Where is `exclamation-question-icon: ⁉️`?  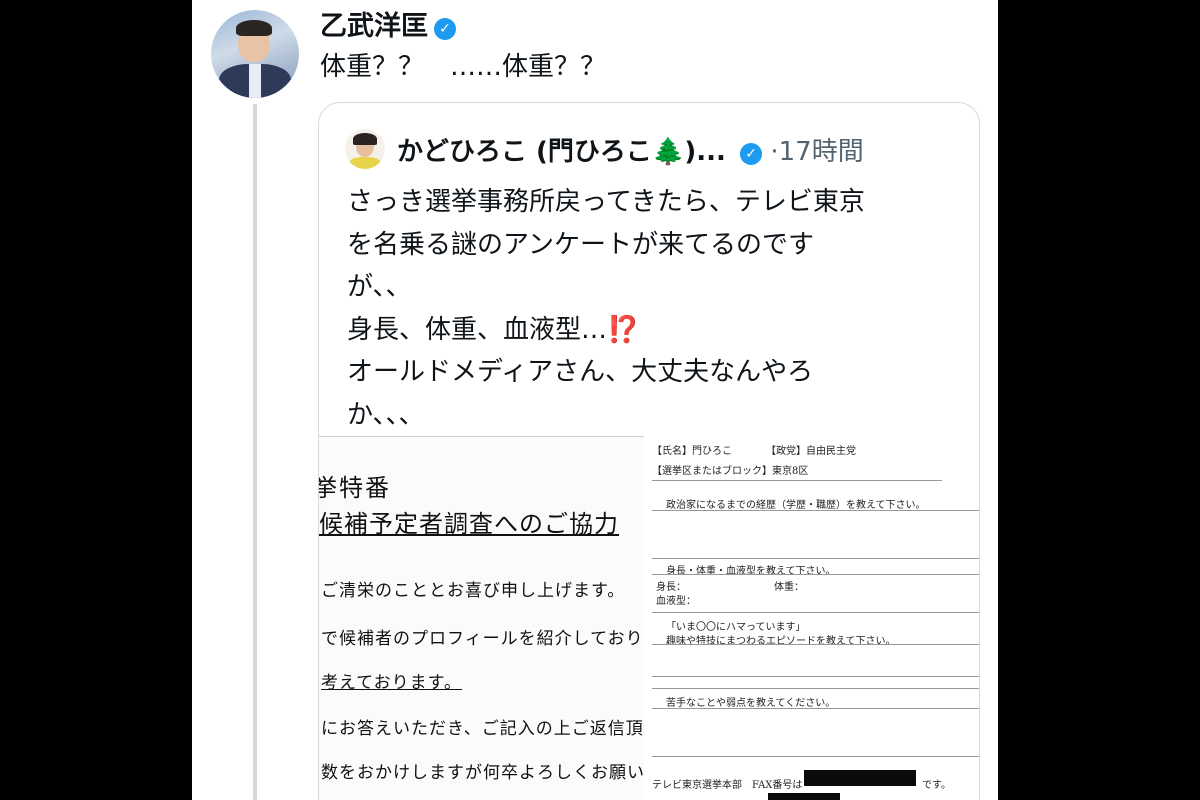 exclamation-question-icon: ⁉️ is located at coordinates (623, 329).